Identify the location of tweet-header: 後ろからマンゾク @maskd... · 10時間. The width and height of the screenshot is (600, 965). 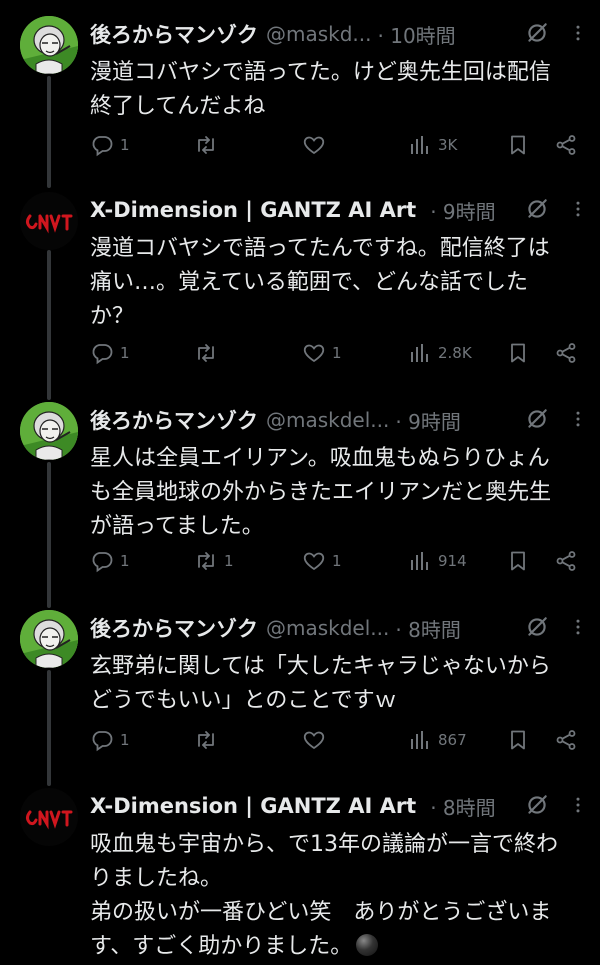
(339, 34).